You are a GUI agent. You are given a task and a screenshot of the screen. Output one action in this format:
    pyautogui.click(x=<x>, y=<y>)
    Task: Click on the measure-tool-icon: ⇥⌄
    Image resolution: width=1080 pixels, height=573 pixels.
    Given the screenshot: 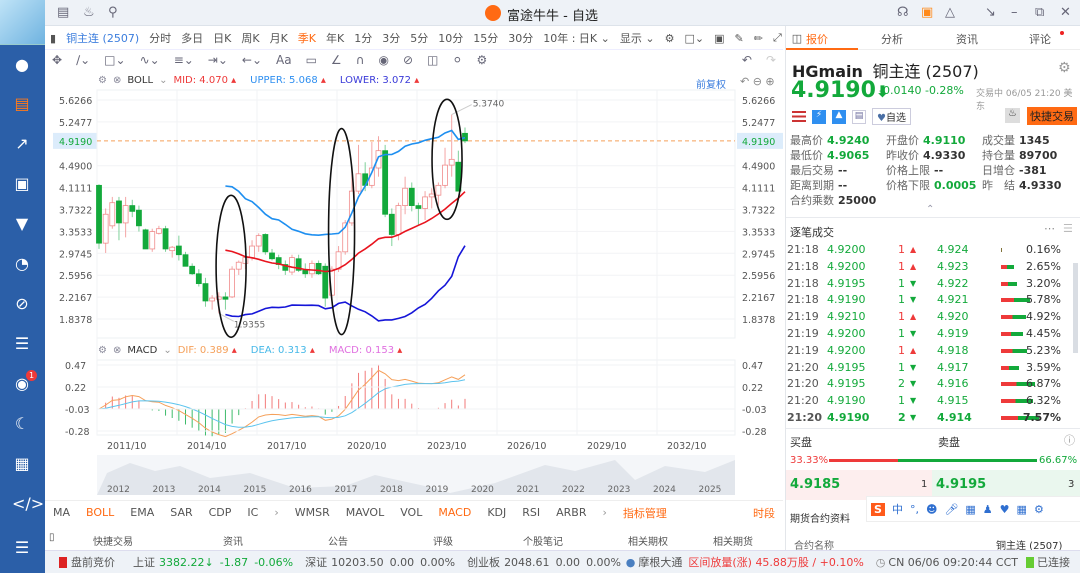 What is the action you would take?
    pyautogui.click(x=218, y=60)
    